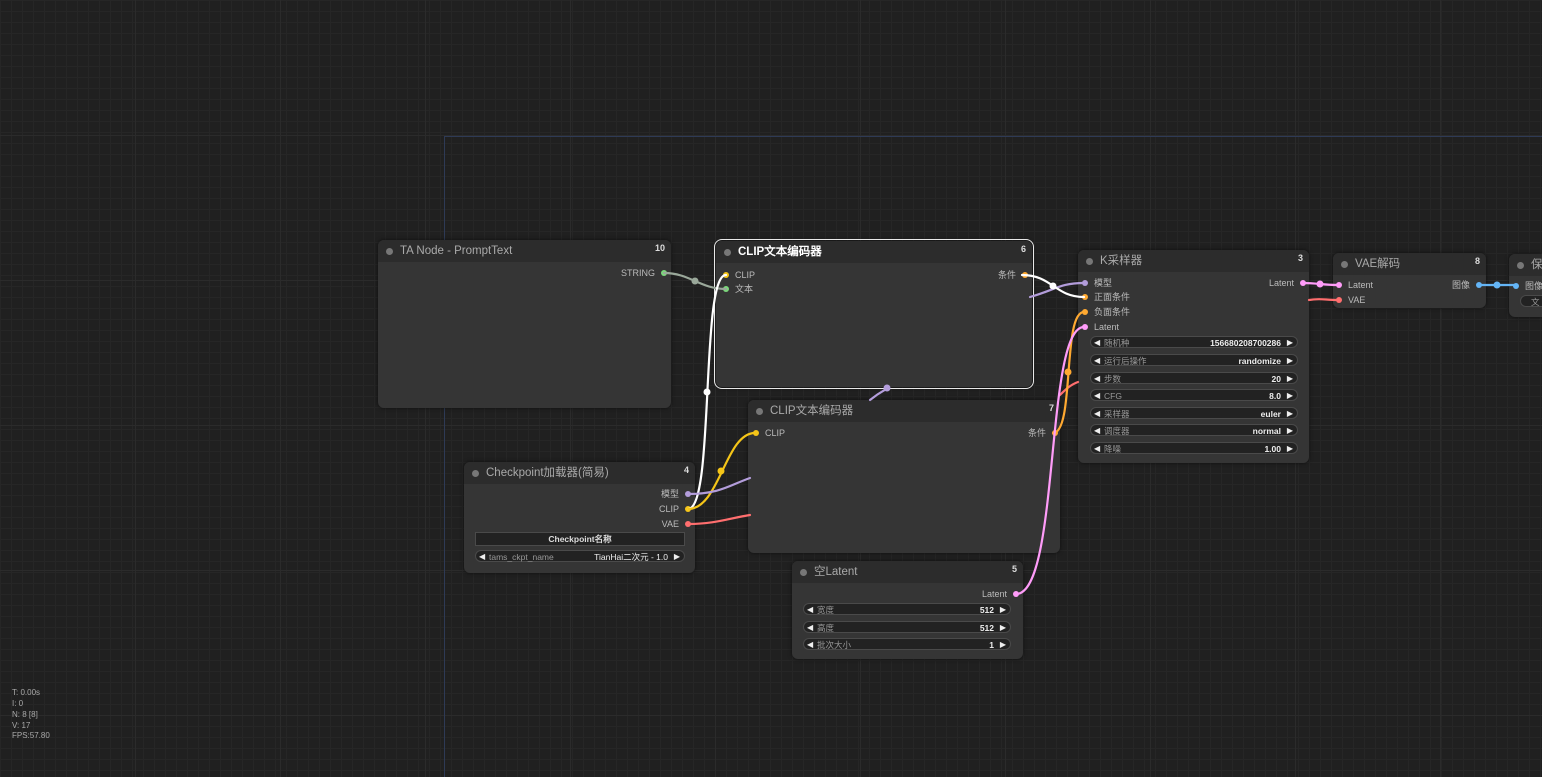 The height and width of the screenshot is (777, 1542). What do you see at coordinates (644, 273) in the screenshot?
I see `output-slot-string: STRING` at bounding box center [644, 273].